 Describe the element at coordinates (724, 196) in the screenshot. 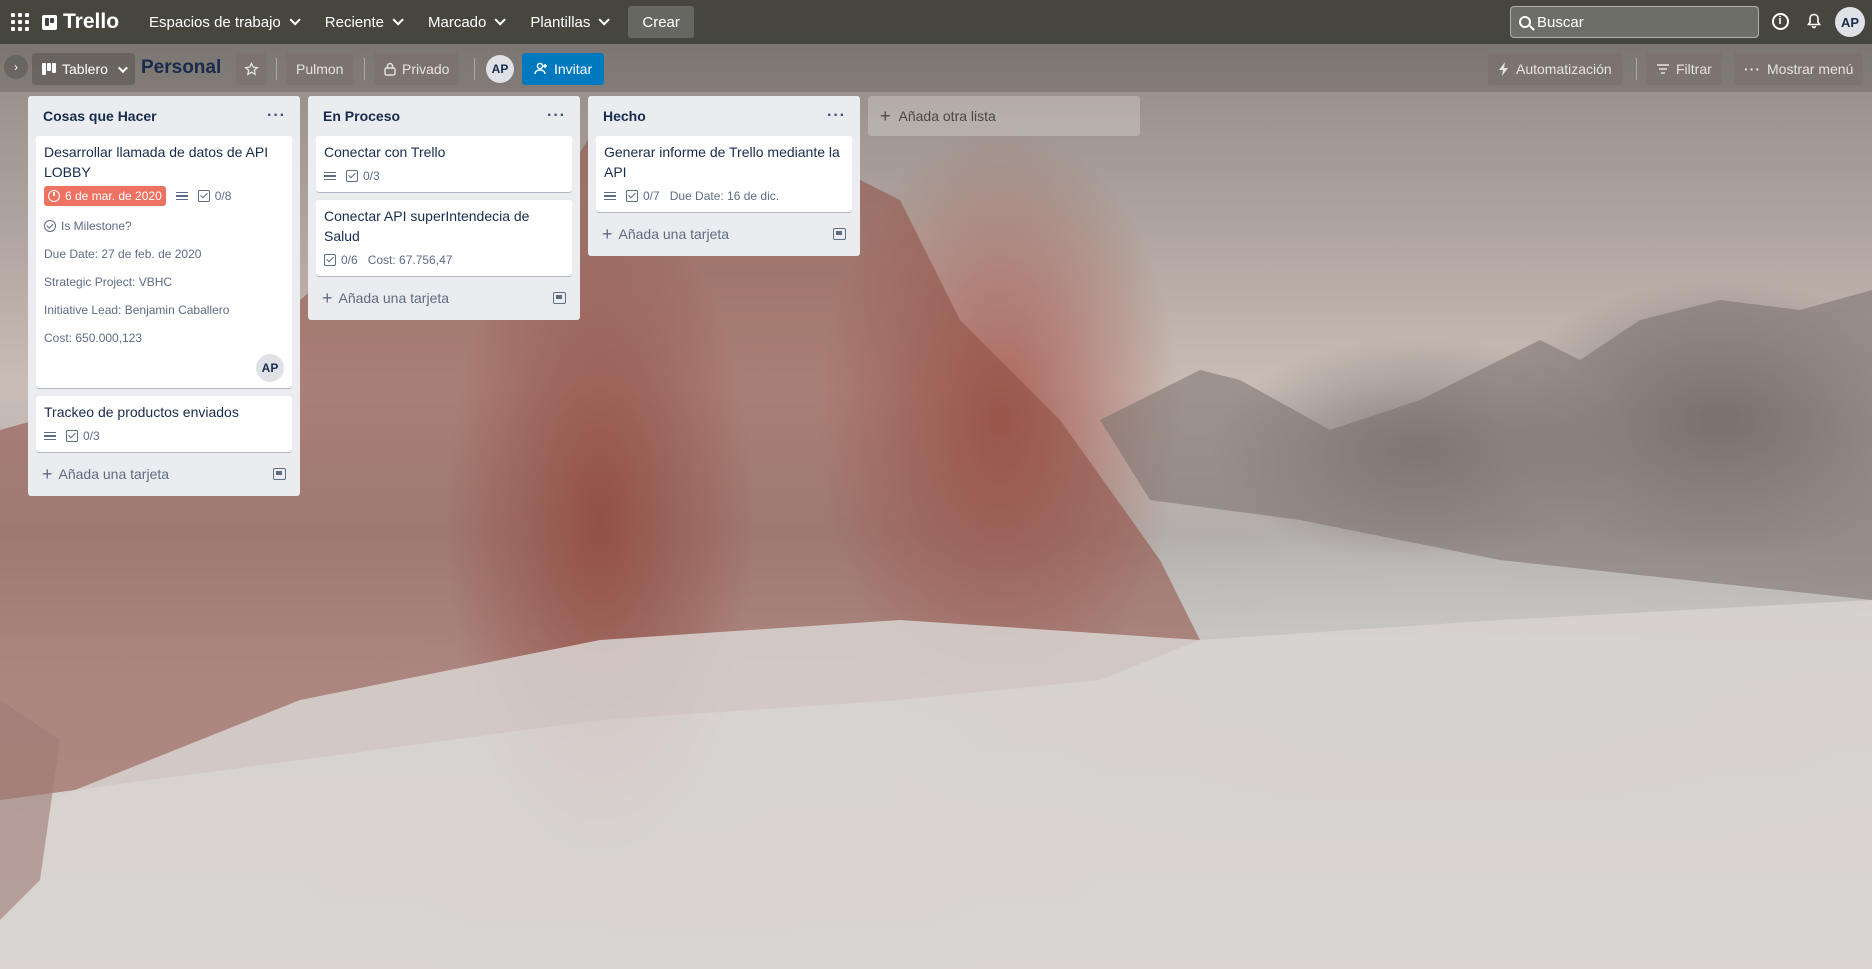

I see `custom-field-due: Due Date: 16 de dic.` at that location.